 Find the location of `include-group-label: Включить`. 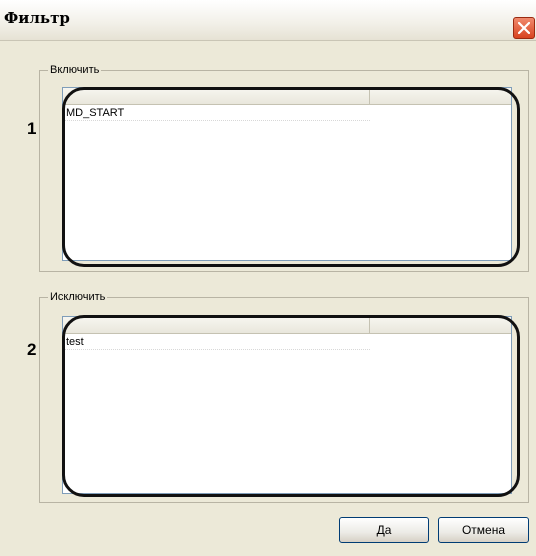

include-group-label: Включить is located at coordinates (75, 70).